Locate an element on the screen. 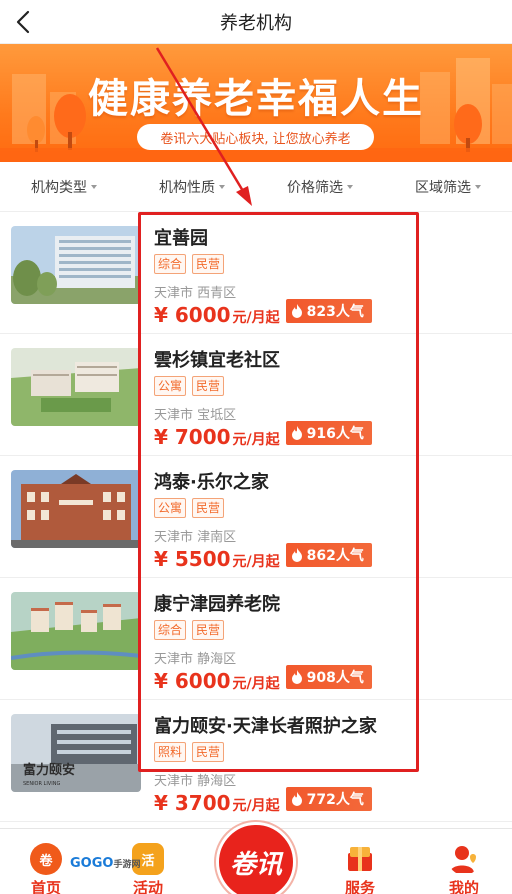 The image size is (512, 894). watermark-sub: 手游网 is located at coordinates (127, 865).